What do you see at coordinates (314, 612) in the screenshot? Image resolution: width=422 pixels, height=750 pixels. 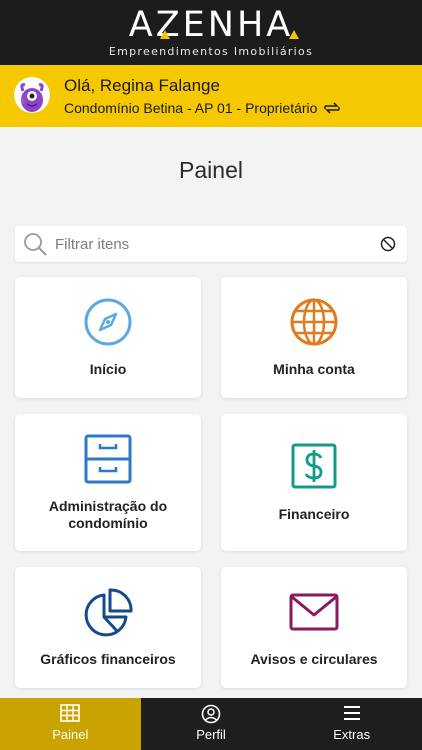 I see `envelope-icon` at bounding box center [314, 612].